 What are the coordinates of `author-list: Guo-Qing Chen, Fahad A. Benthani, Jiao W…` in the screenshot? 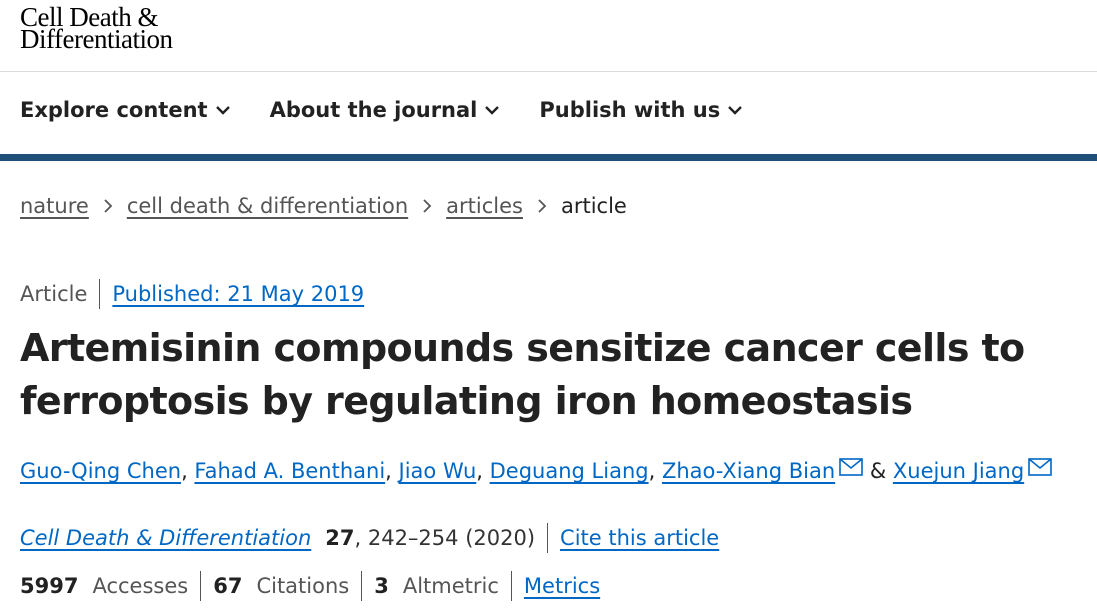 It's located at (536, 470).